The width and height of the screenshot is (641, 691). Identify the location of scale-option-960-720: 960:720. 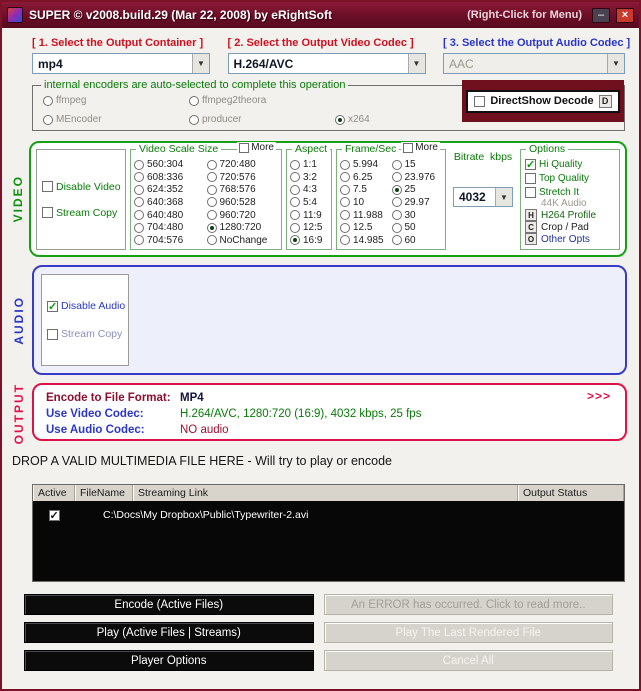
(243, 215).